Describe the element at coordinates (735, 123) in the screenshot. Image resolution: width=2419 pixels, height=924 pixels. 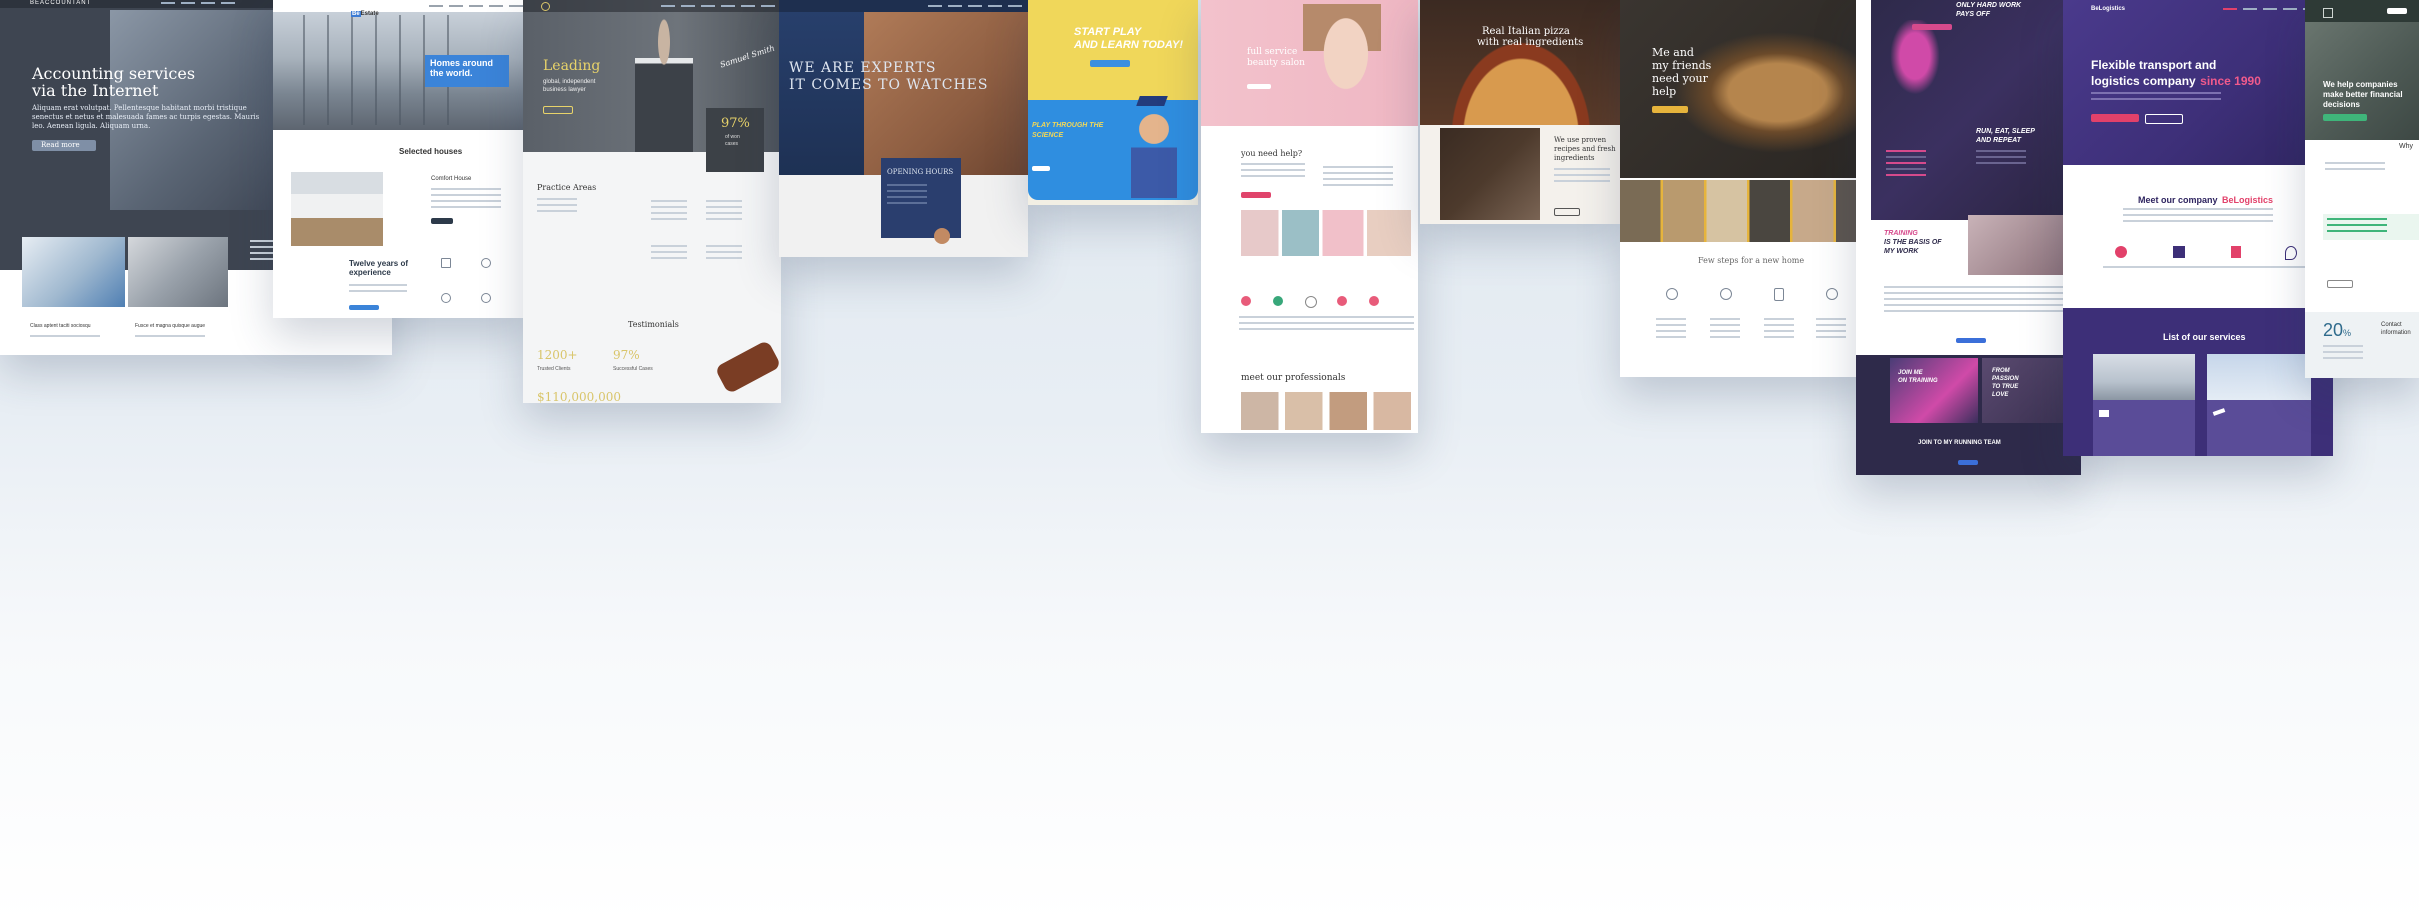
I see `lawyer-percent: 97%` at that location.